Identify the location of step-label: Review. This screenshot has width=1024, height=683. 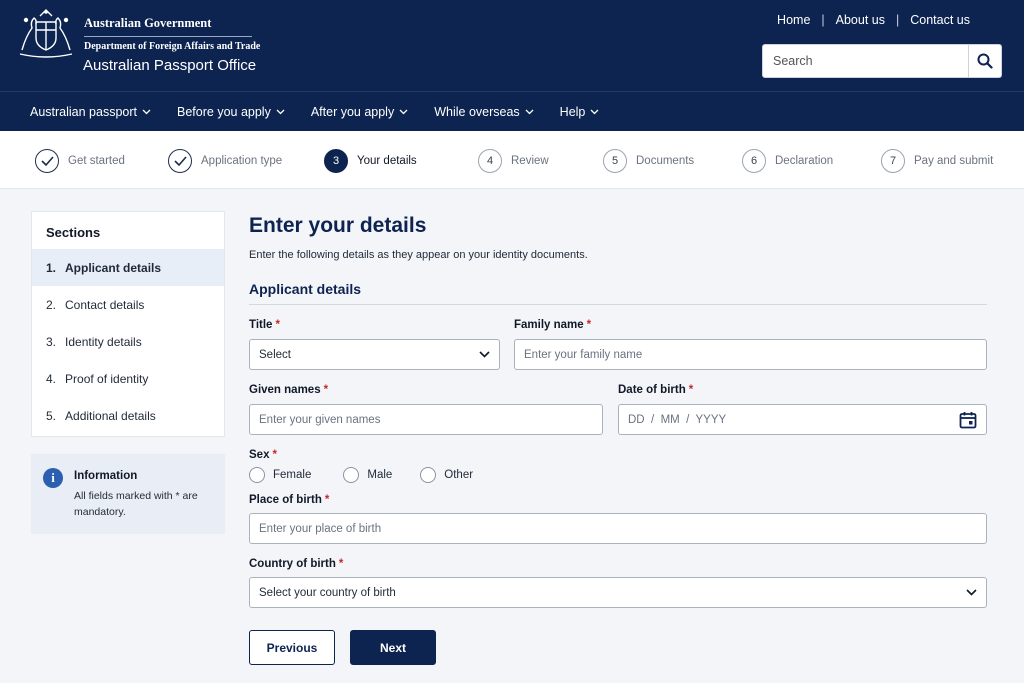
(530, 161).